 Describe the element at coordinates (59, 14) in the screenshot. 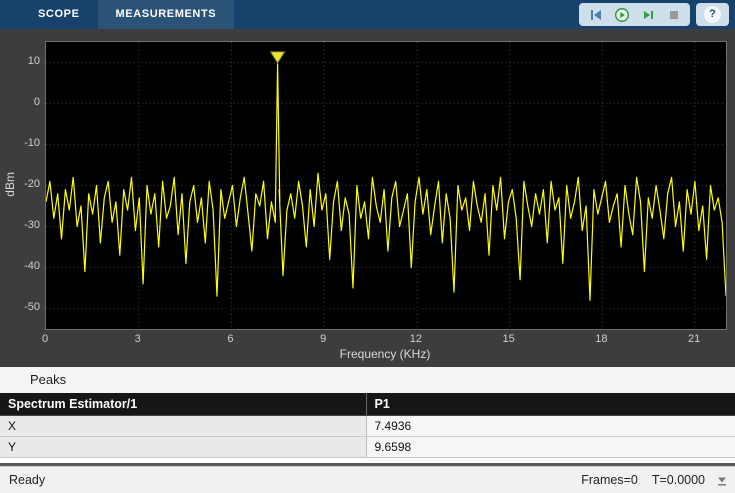

I see `tab-scope: SCOPE` at that location.